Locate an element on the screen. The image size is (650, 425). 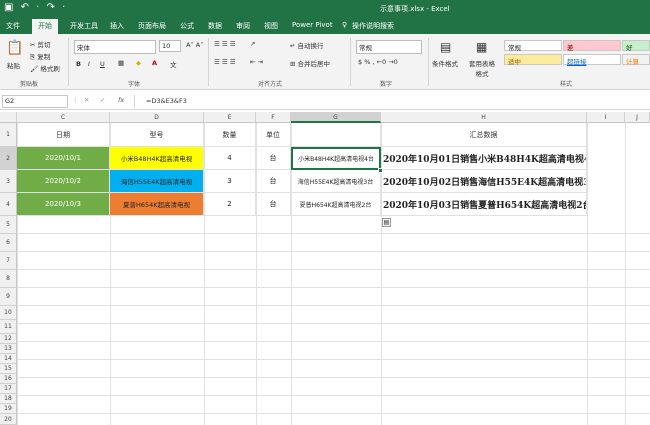
merge-center-button: ⊞ 合并后居中 is located at coordinates (310, 63).